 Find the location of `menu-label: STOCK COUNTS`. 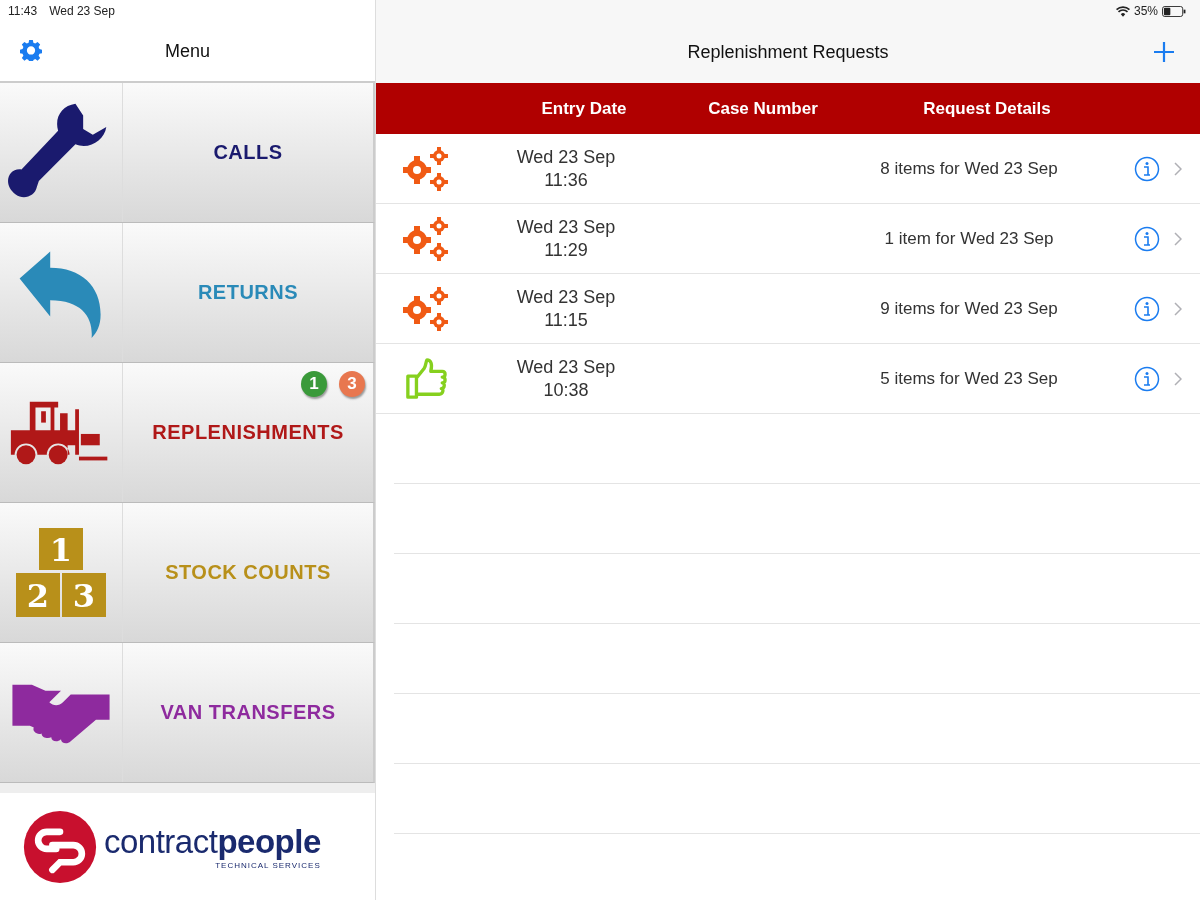

menu-label: STOCK COUNTS is located at coordinates (248, 572).